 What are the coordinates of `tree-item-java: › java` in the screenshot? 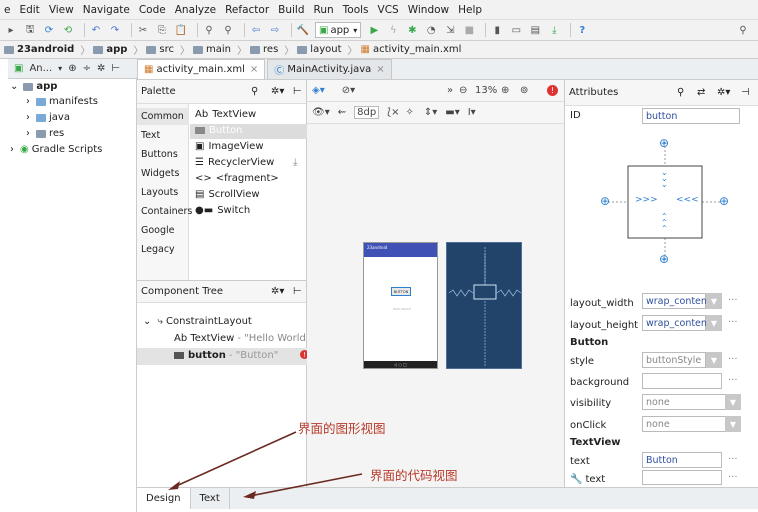 It's located at (48, 117).